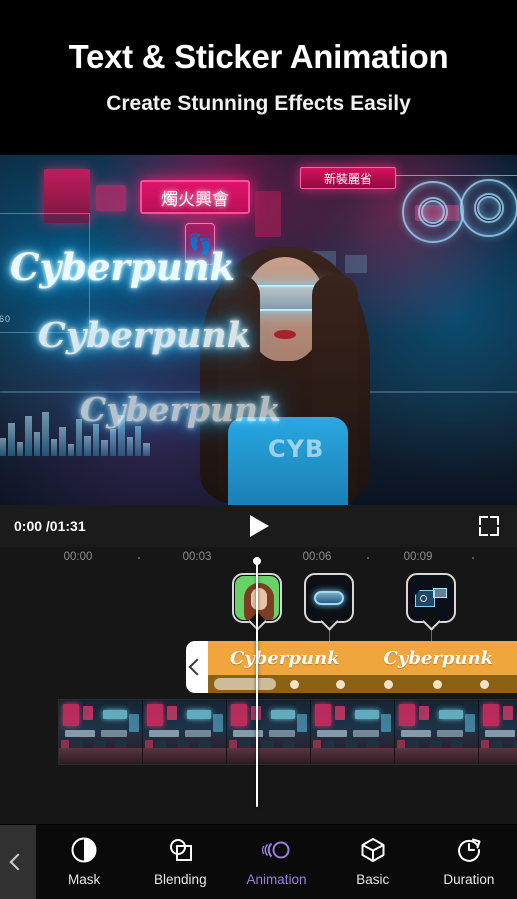  Describe the element at coordinates (180, 879) in the screenshot. I see `tool-label: Blending` at that location.